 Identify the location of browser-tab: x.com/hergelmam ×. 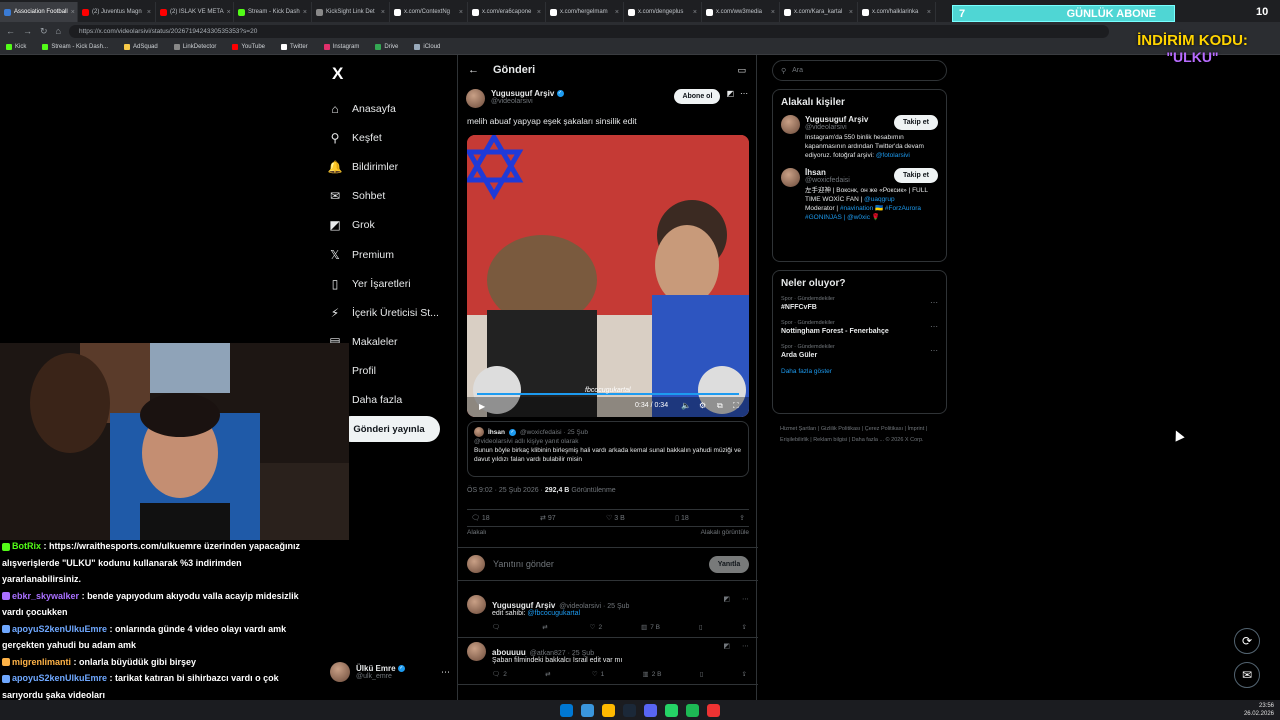
(585, 12).